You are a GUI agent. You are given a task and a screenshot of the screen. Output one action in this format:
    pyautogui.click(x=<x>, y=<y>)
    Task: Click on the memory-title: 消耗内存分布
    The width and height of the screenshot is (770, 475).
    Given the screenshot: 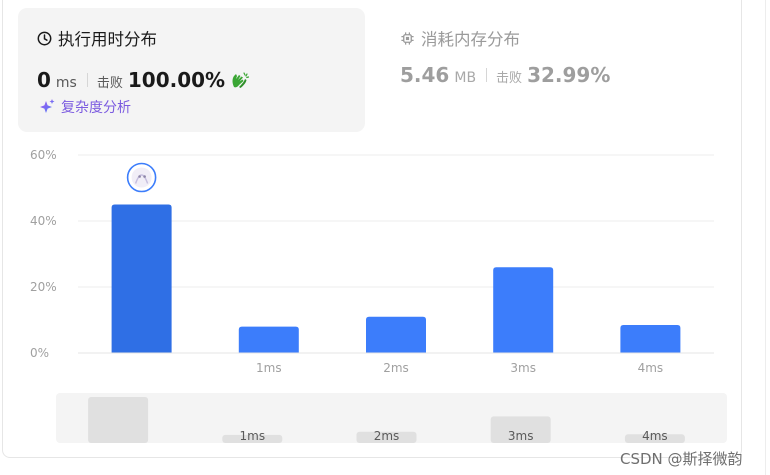 What is the action you would take?
    pyautogui.click(x=460, y=38)
    